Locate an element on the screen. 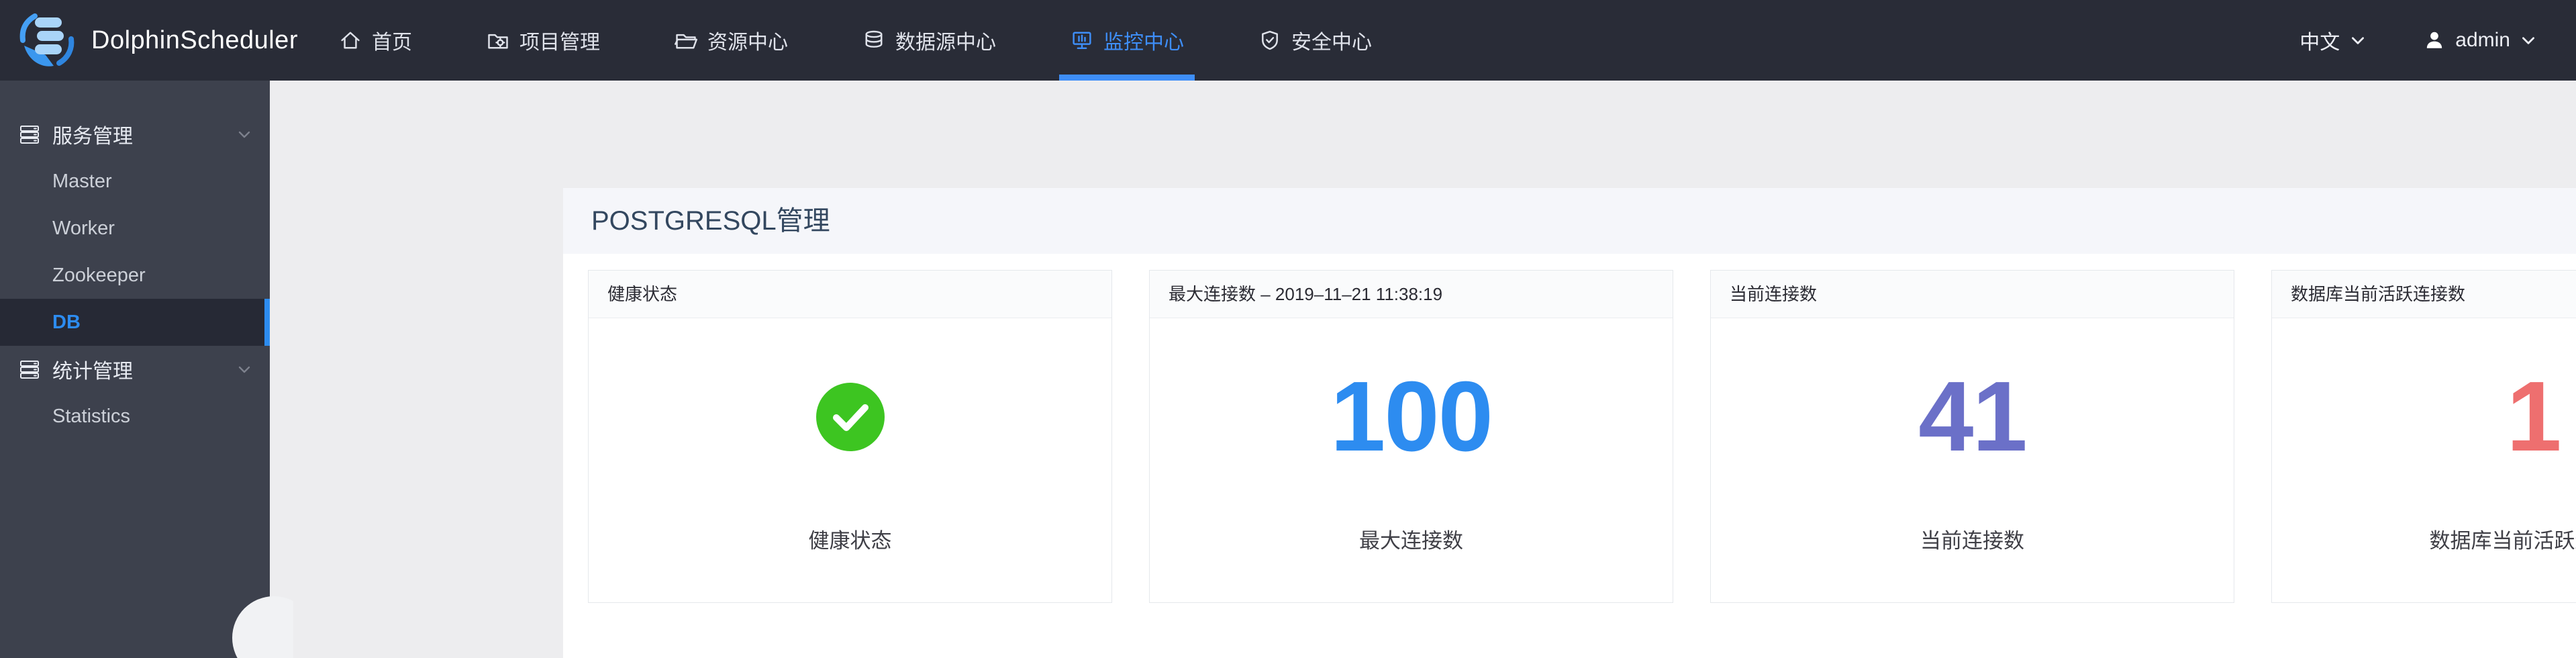  card-value is located at coordinates (850, 417).